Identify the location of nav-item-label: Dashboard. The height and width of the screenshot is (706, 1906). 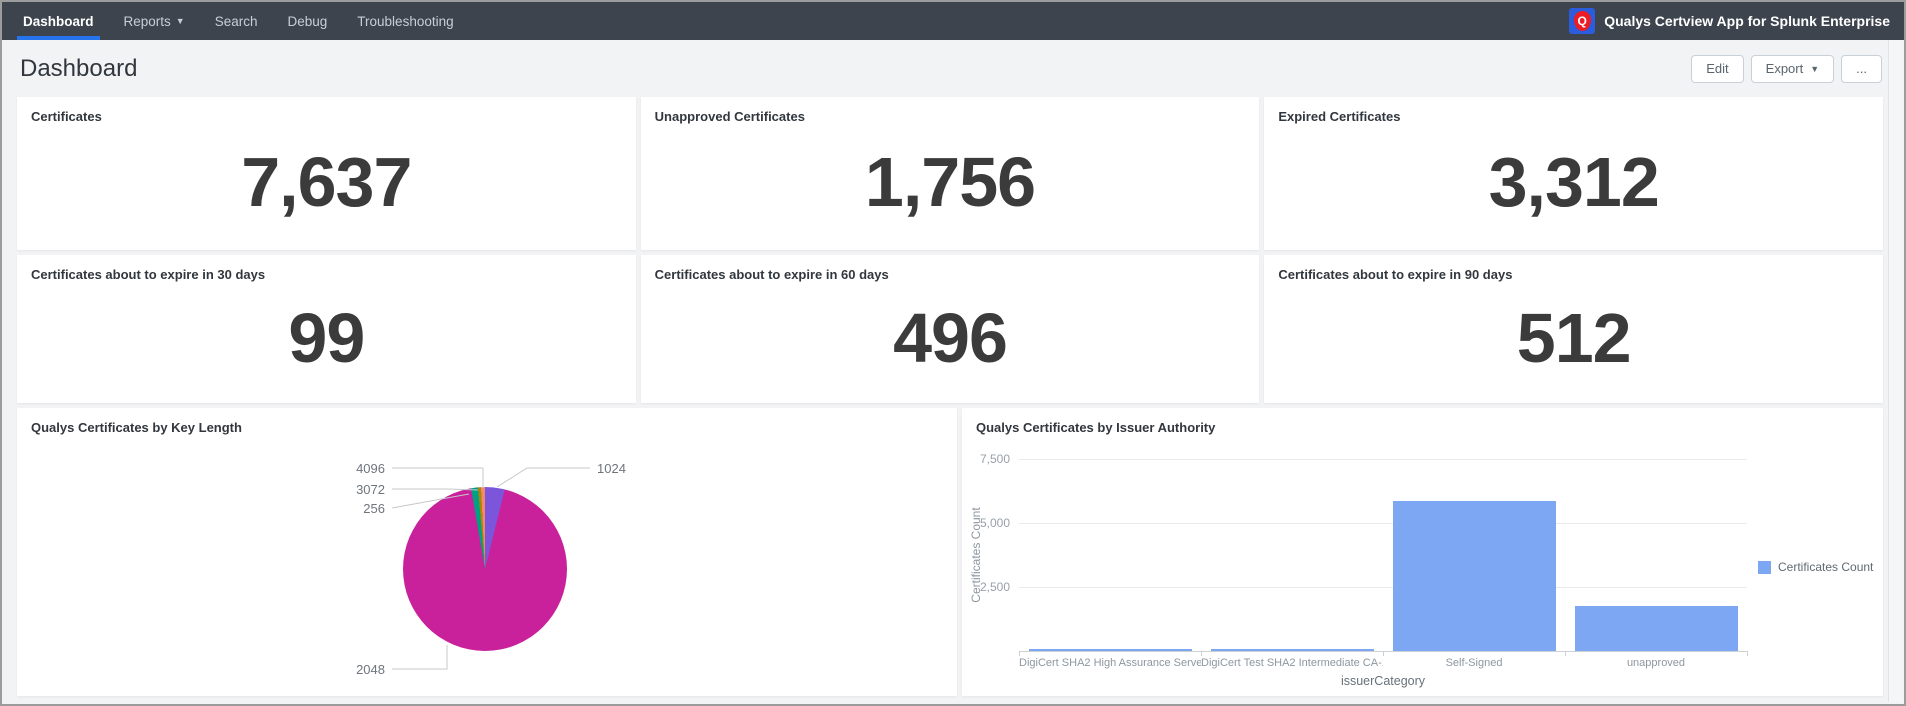
(58, 21).